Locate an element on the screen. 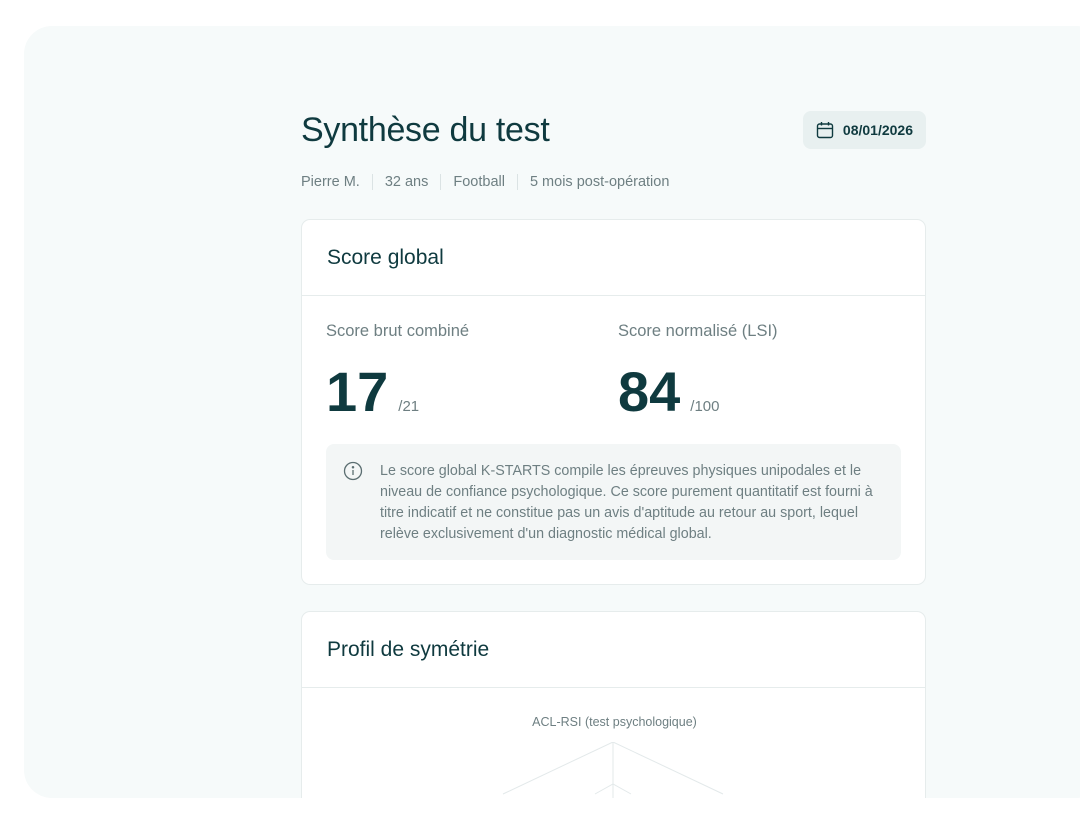 The image size is (1080, 822). page-title: Synthèse du test is located at coordinates (425, 130).